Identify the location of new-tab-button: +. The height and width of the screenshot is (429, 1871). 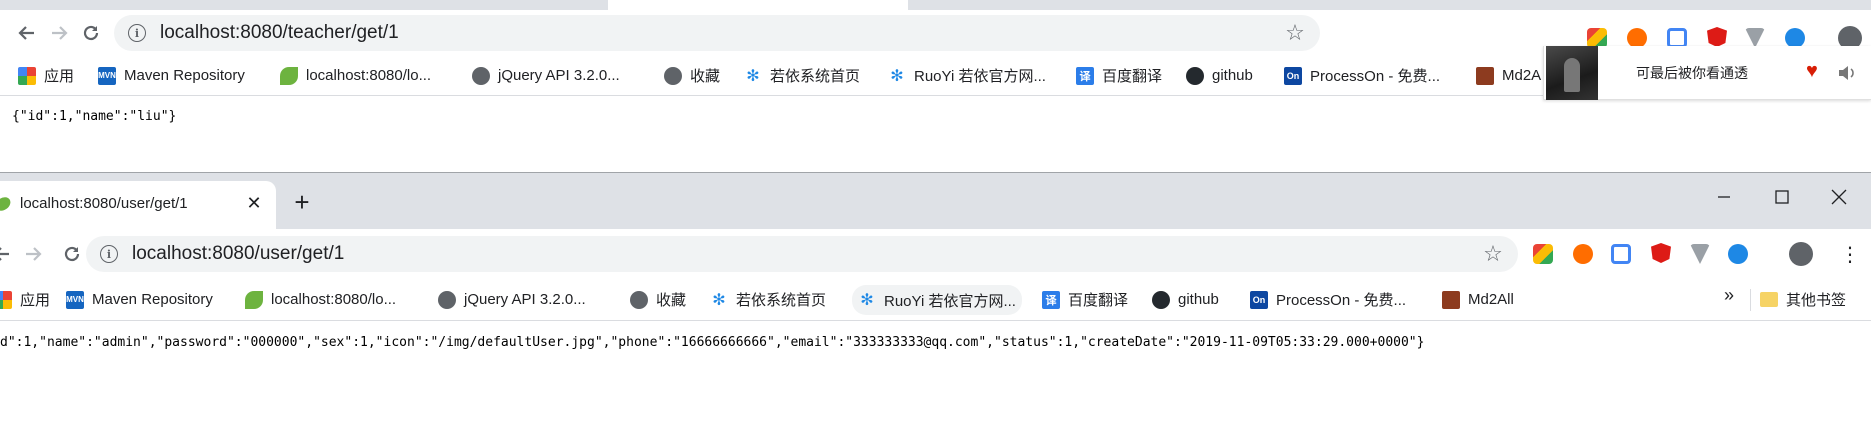
(302, 203).